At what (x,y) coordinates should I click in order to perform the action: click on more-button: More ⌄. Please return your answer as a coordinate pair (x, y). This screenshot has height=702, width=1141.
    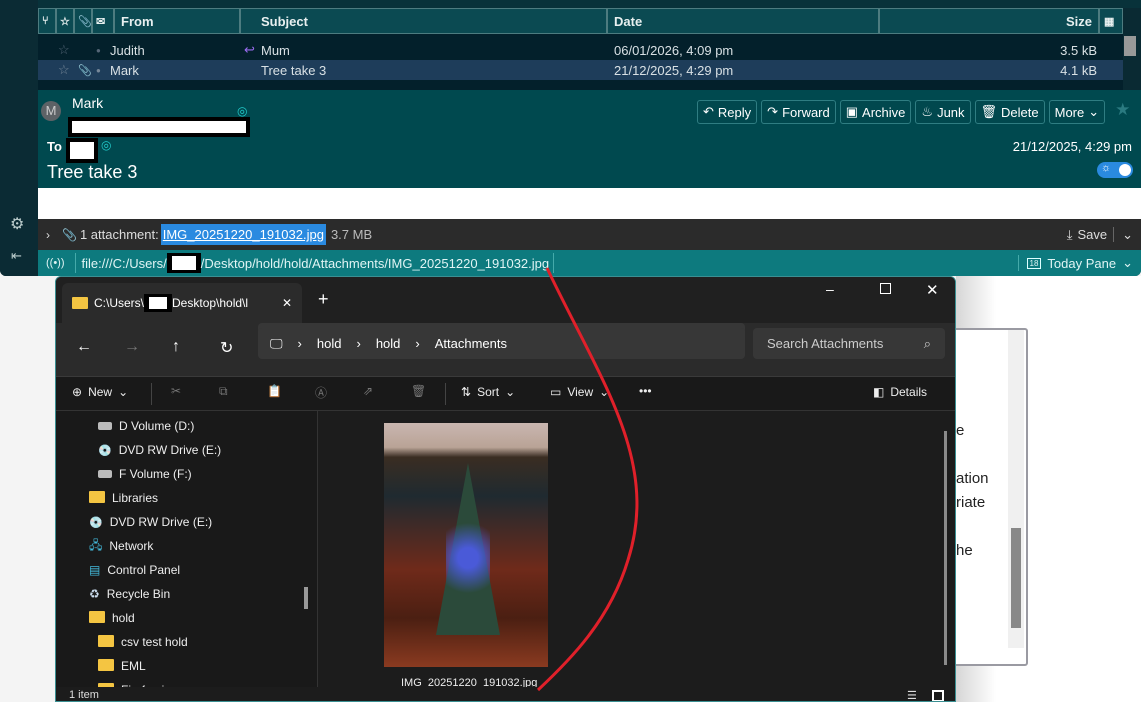
    Looking at the image, I should click on (1077, 112).